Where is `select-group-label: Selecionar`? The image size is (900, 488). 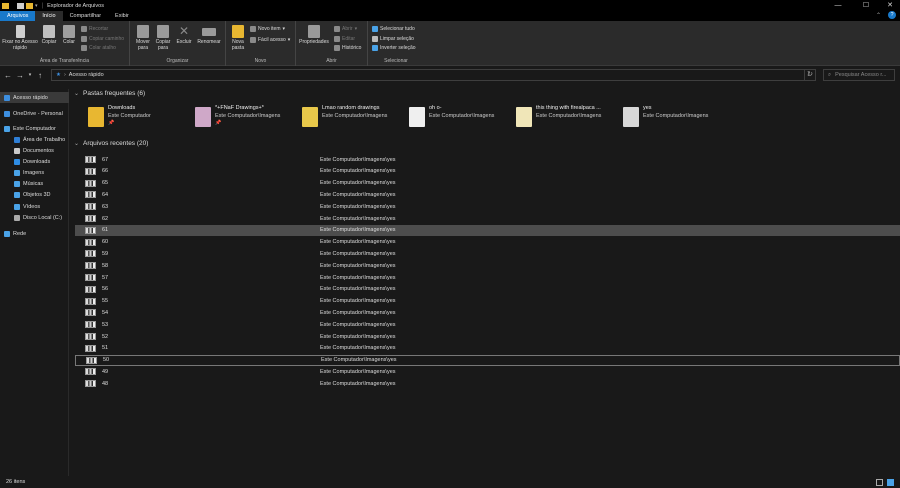 select-group-label: Selecionar is located at coordinates (396, 61).